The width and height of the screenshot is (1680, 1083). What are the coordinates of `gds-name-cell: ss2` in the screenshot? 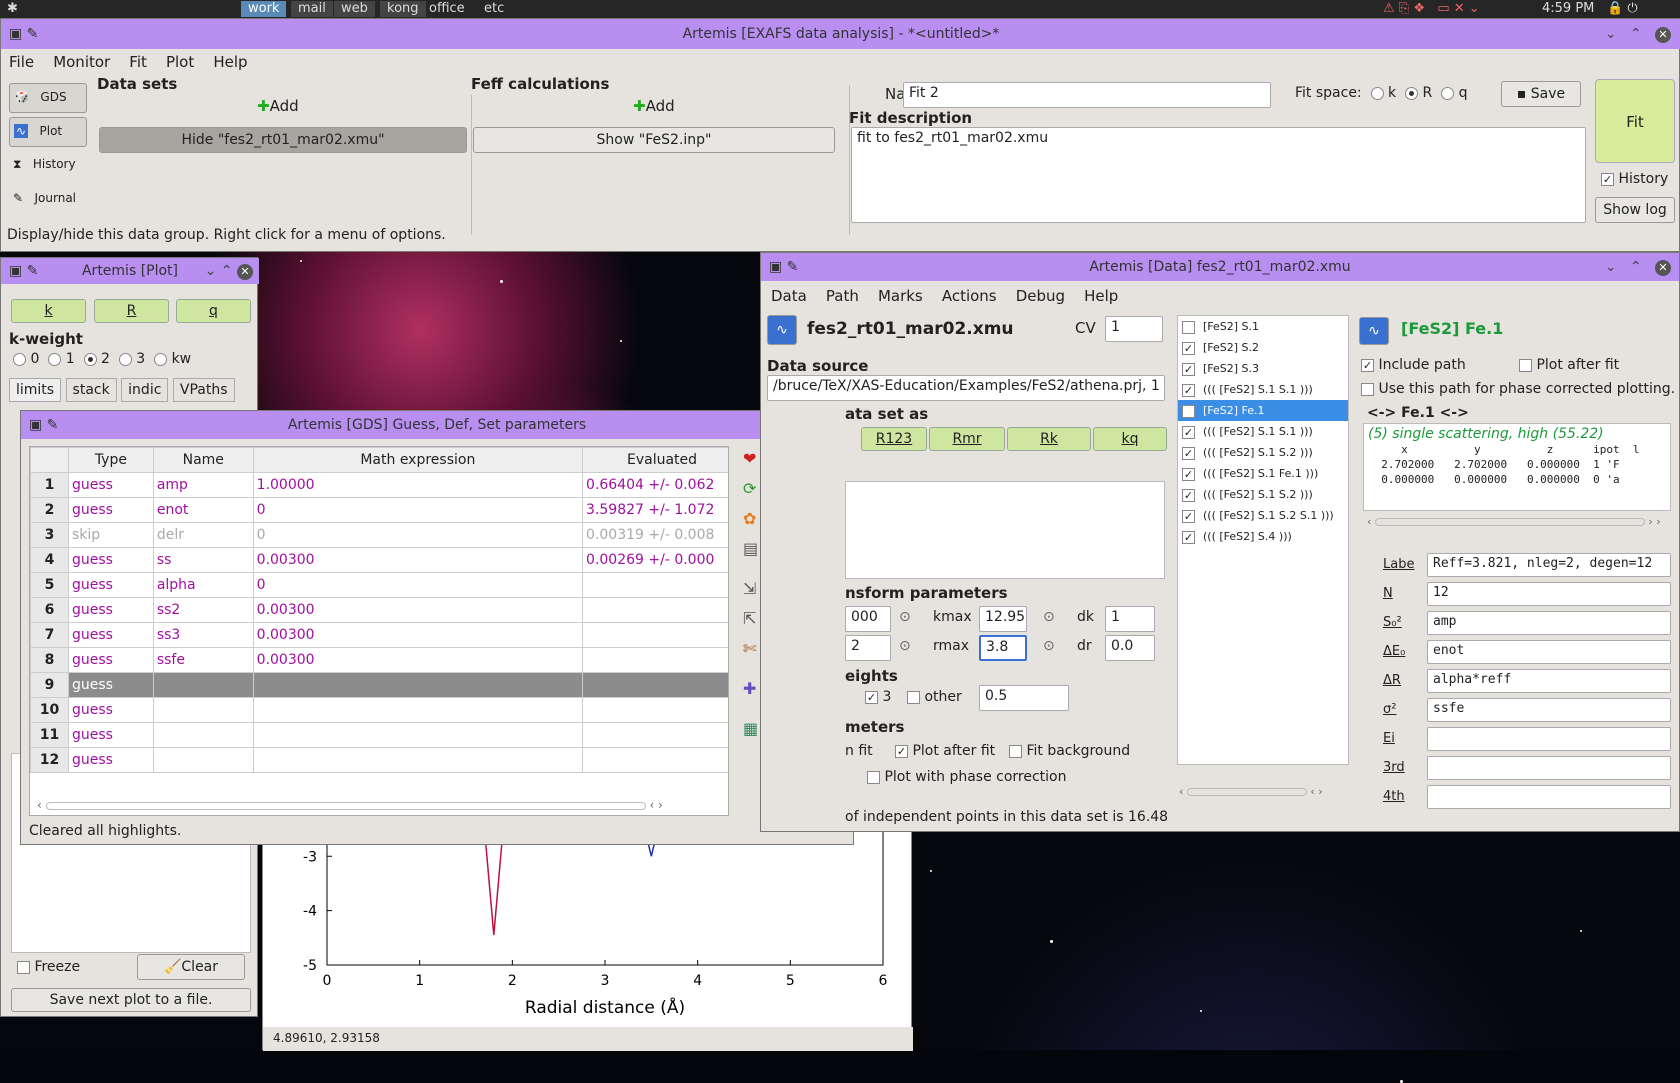 It's located at (203, 610).